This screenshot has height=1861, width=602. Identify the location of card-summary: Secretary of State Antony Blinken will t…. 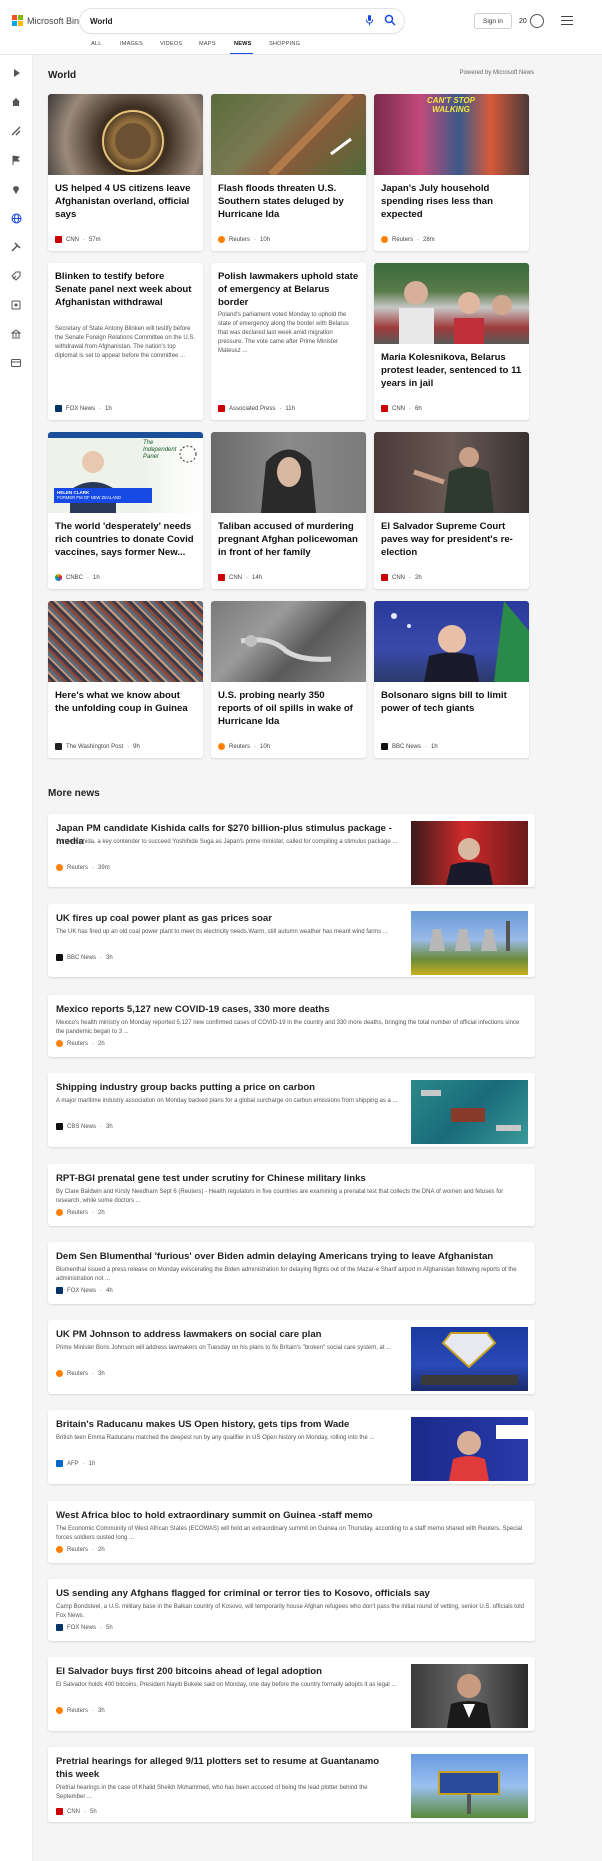
(125, 342).